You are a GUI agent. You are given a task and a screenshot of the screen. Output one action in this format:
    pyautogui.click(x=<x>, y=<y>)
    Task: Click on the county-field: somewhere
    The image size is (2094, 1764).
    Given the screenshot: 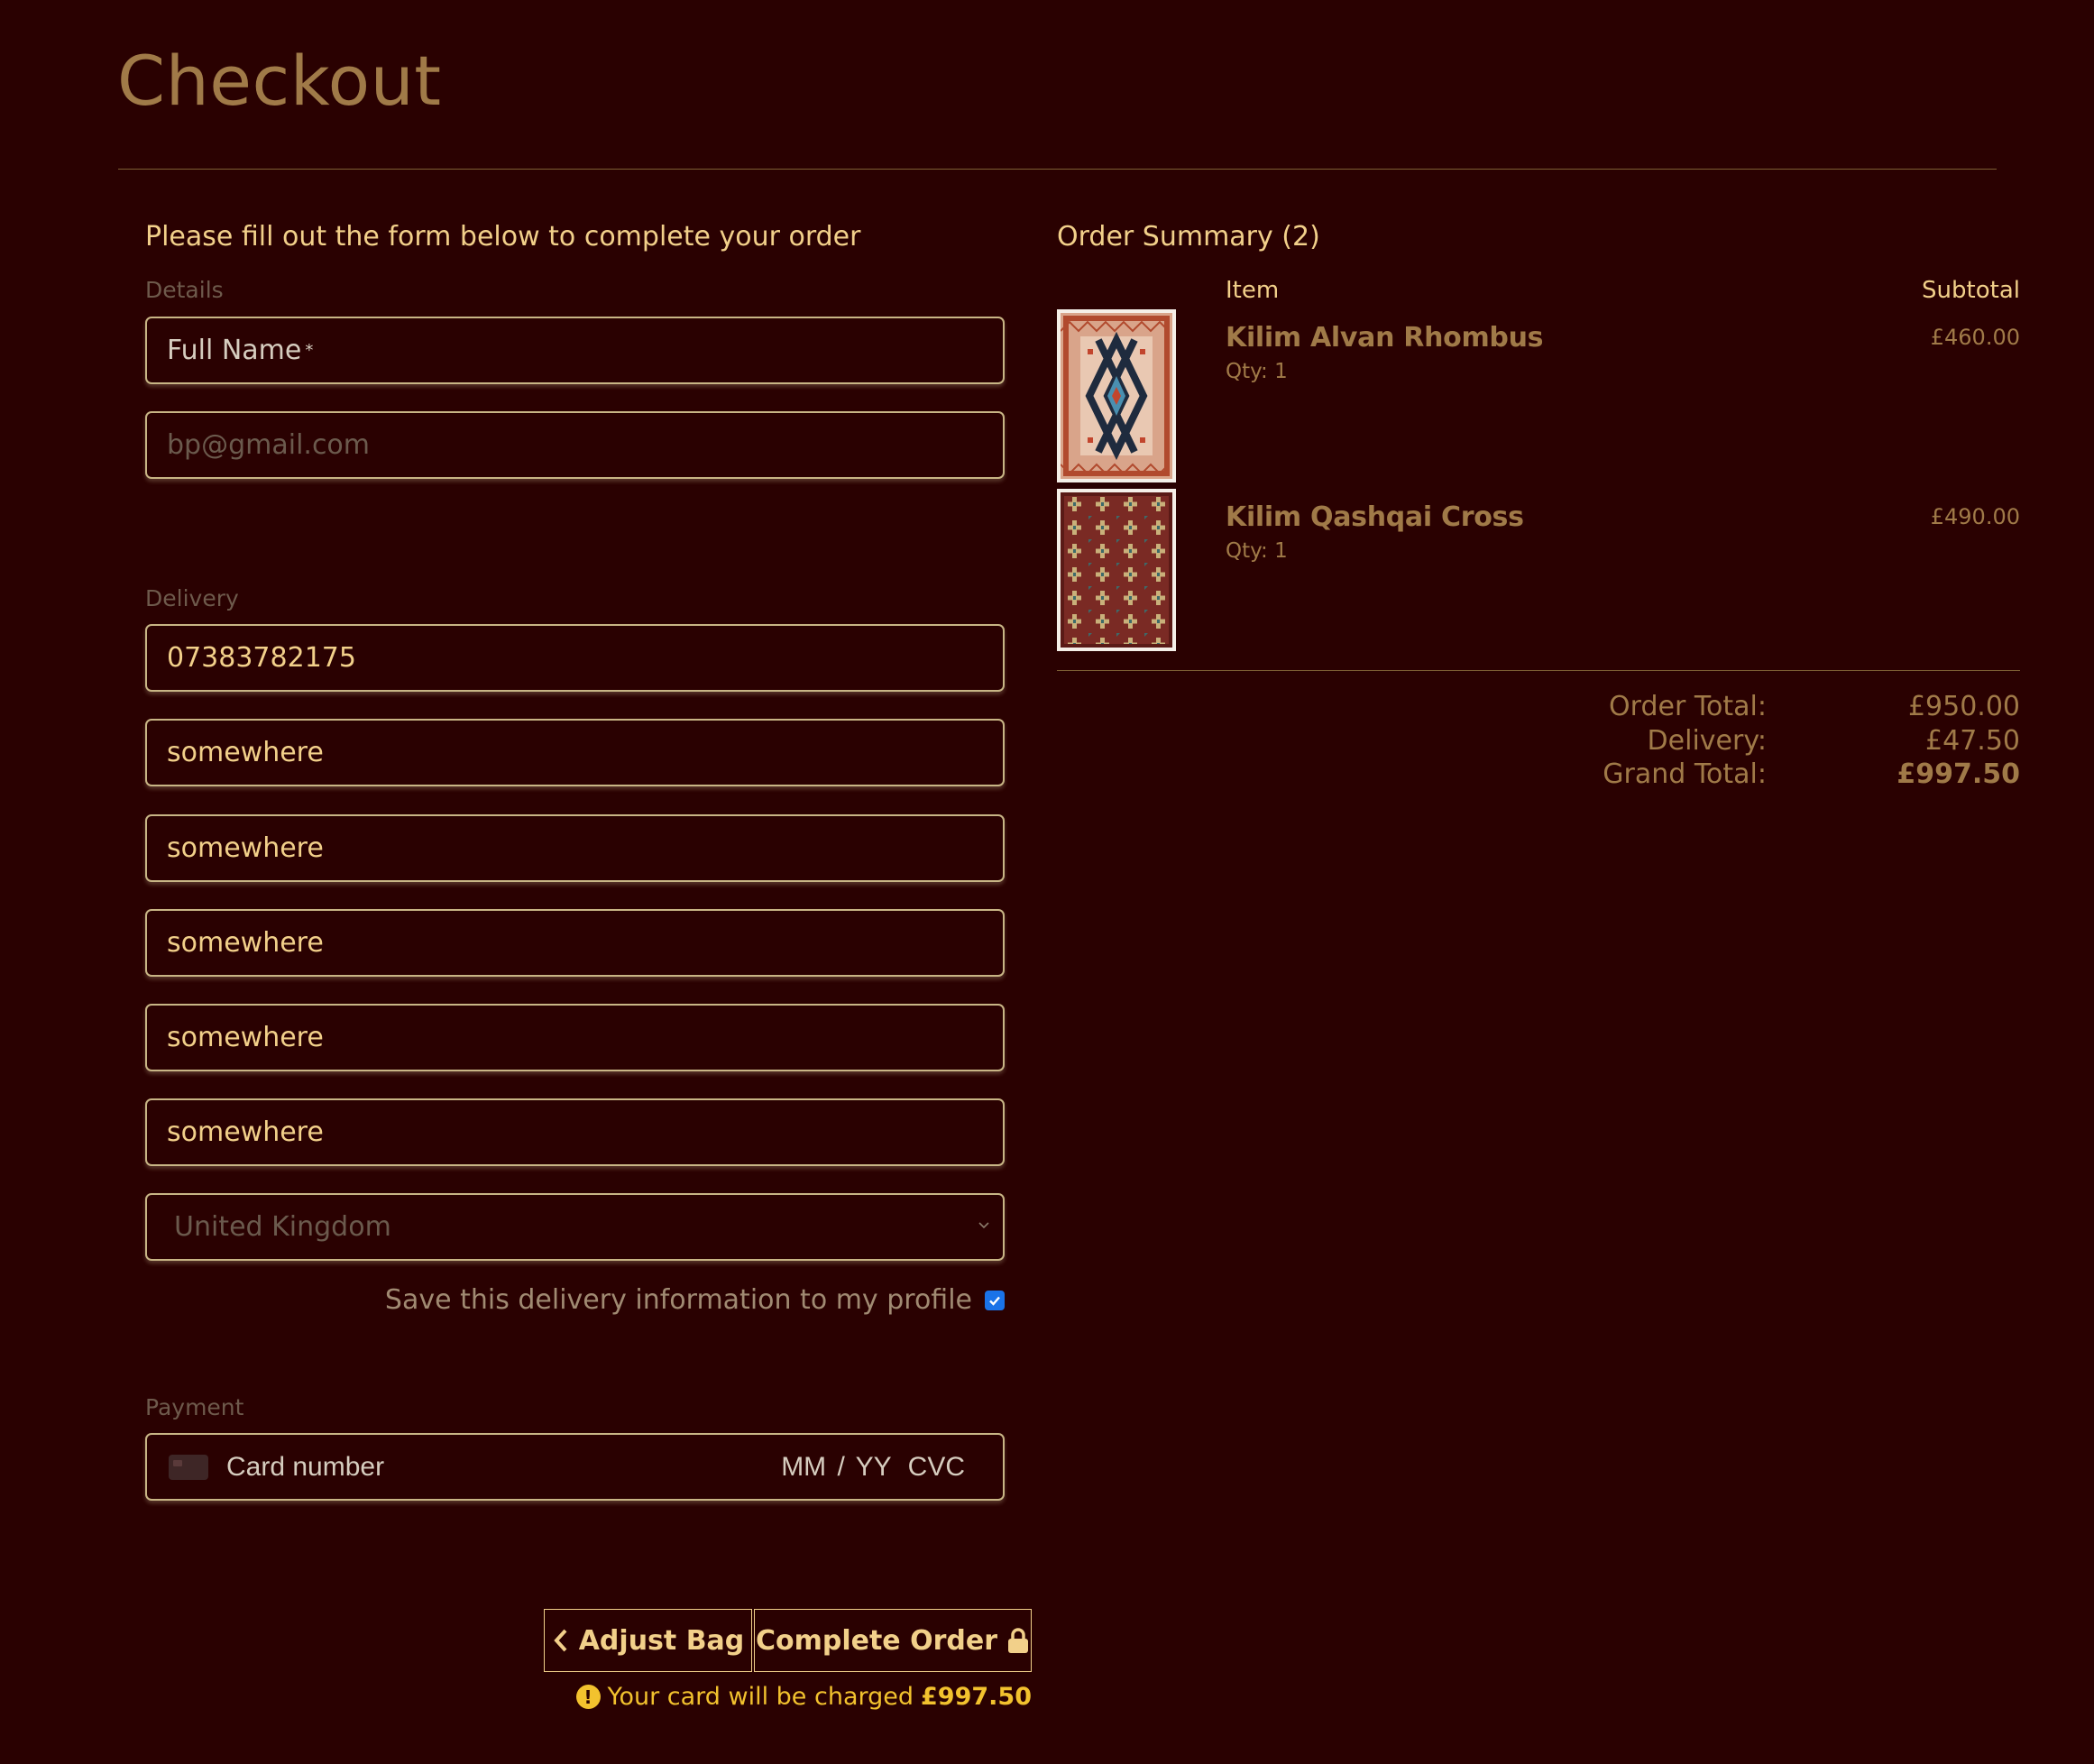 What is the action you would take?
    pyautogui.click(x=575, y=1037)
    